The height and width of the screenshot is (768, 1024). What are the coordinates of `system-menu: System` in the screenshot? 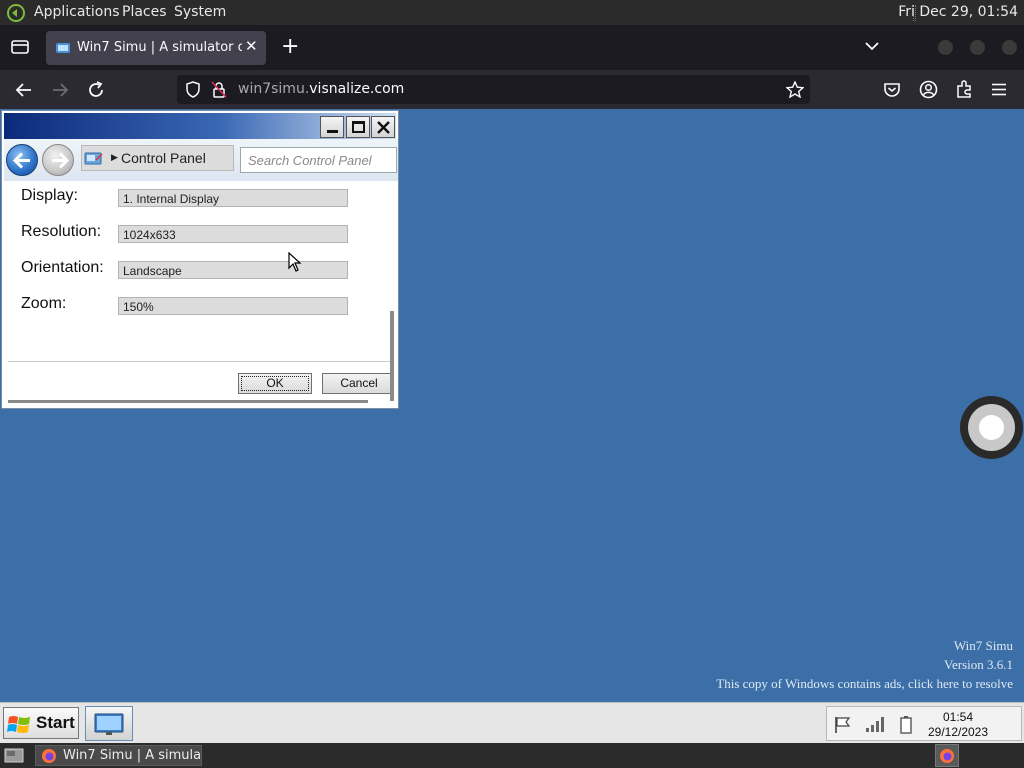 It's located at (200, 12).